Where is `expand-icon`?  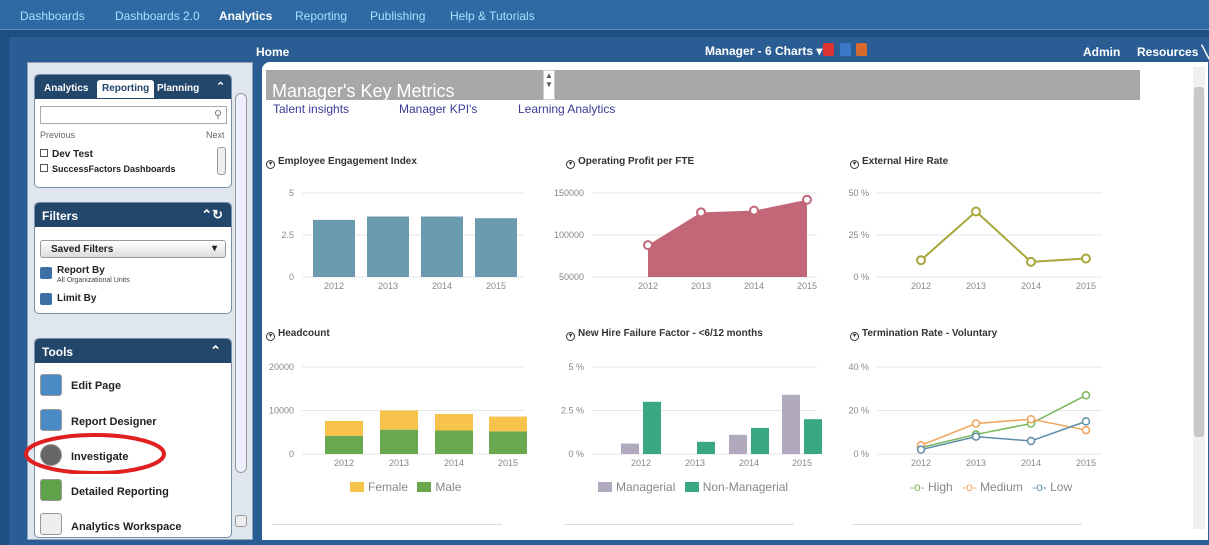
expand-icon is located at coordinates (44, 153).